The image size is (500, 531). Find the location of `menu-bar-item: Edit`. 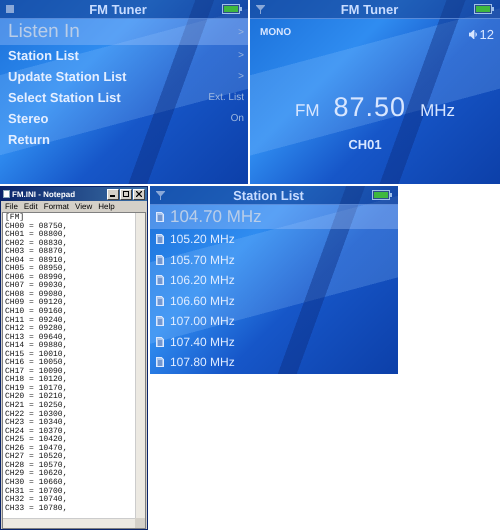

menu-bar-item: Edit is located at coordinates (31, 206).